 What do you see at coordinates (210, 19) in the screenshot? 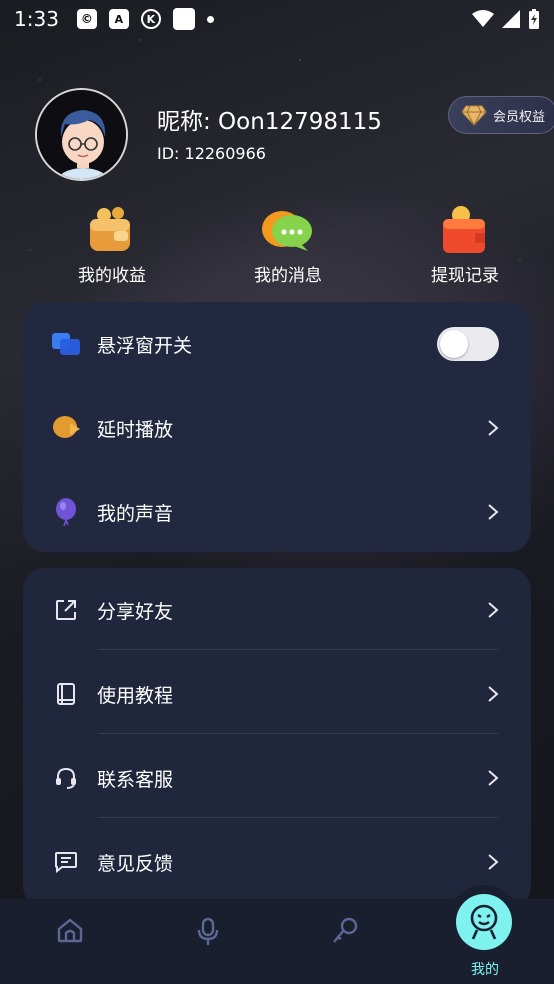
I see `more-dot-icon` at bounding box center [210, 19].